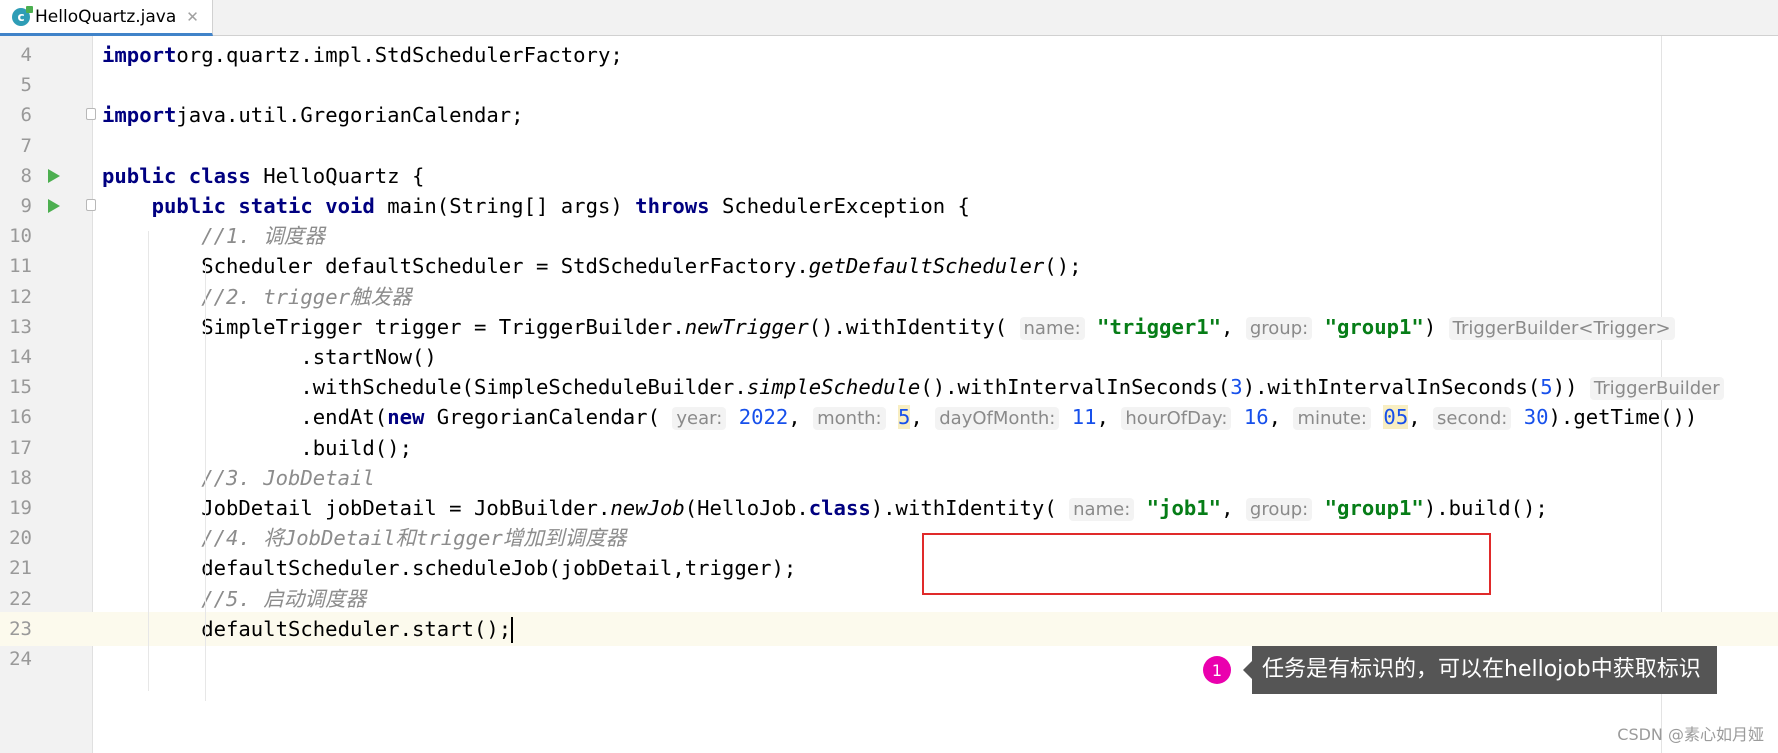  Describe the element at coordinates (26, 206) in the screenshot. I see `line-number: 9` at that location.